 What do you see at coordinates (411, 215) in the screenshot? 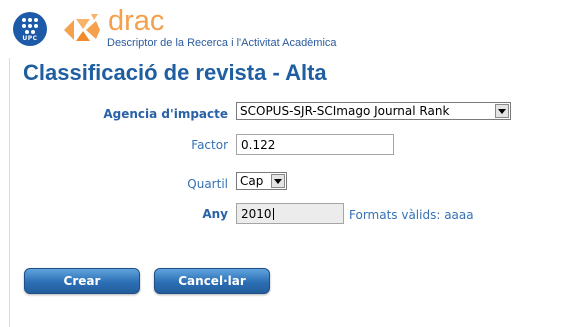
I see `year-format-hint: Formats vàlids: aaaa` at bounding box center [411, 215].